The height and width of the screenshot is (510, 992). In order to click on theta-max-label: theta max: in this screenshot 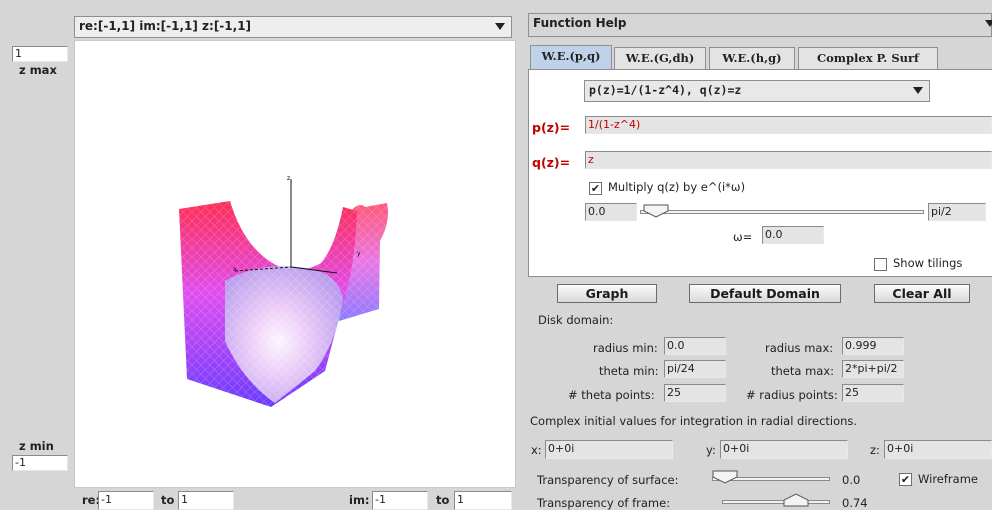, I will do `click(803, 371)`.